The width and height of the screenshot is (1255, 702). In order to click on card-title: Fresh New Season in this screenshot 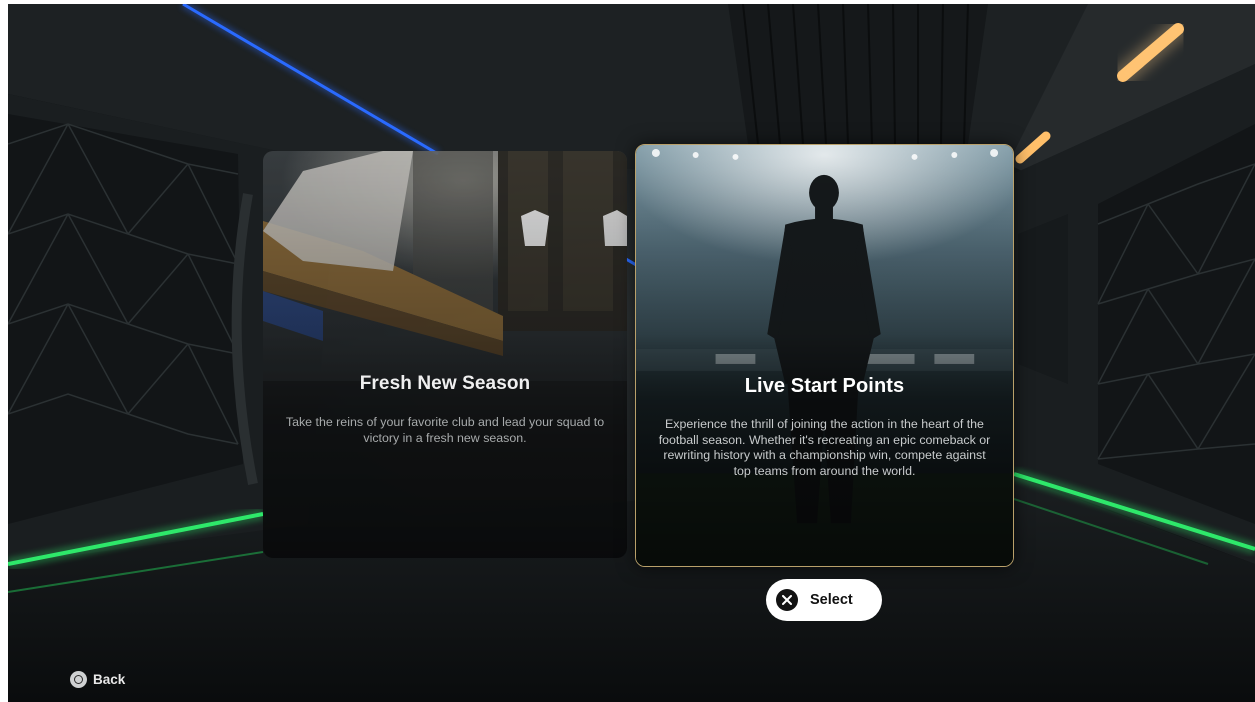, I will do `click(445, 383)`.